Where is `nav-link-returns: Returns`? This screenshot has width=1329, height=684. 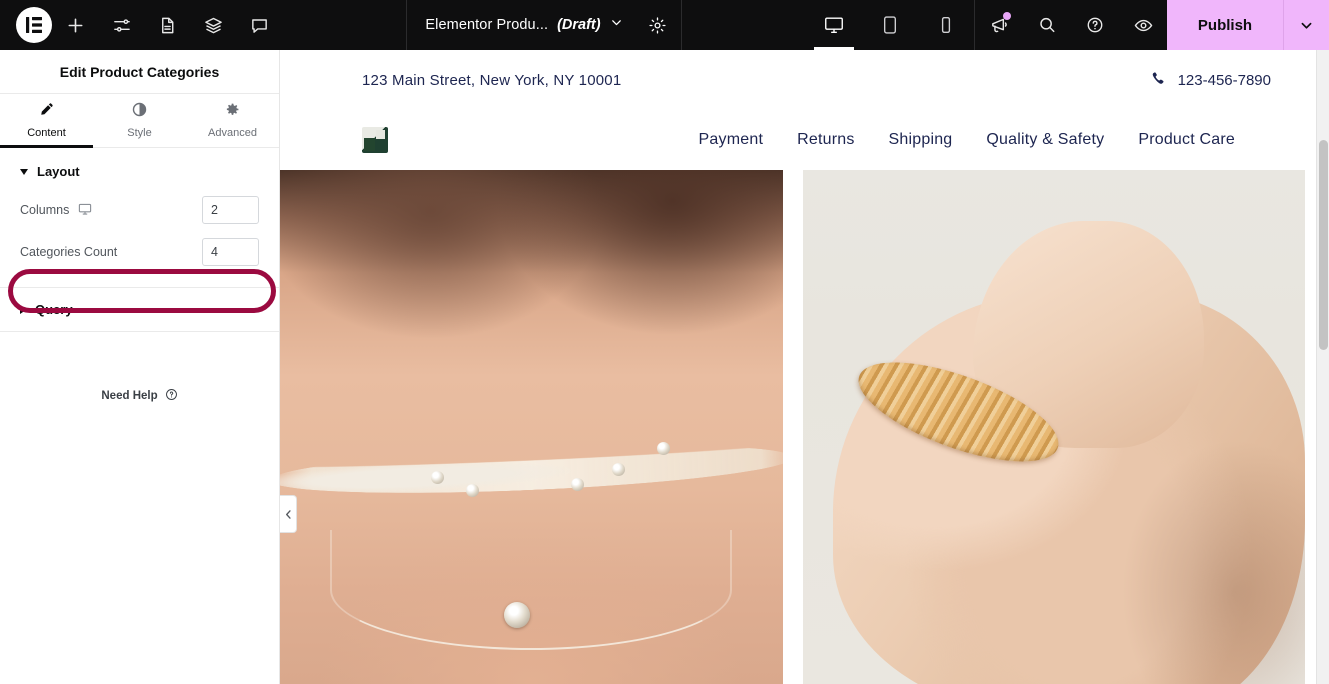
nav-link-returns: Returns is located at coordinates (825, 140).